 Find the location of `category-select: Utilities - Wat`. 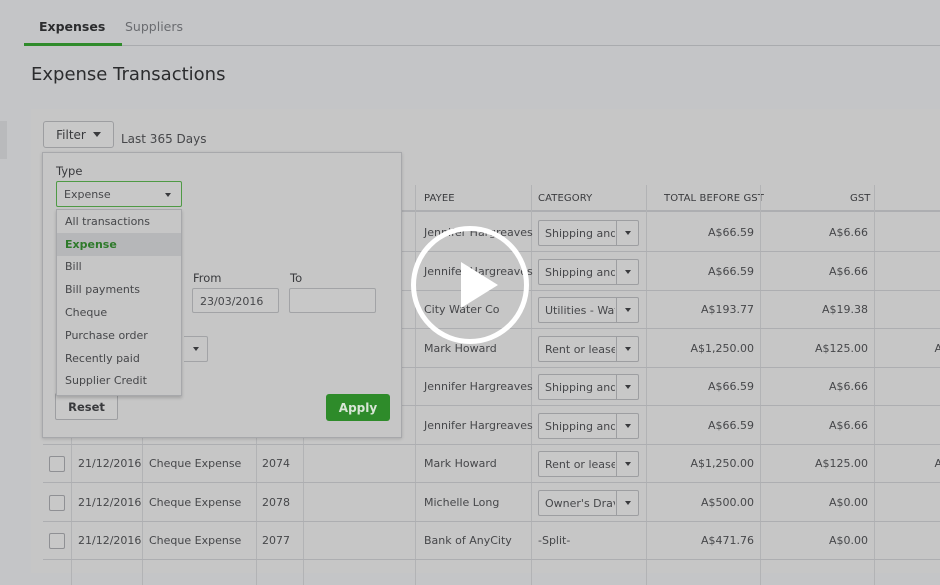

category-select: Utilities - Wat is located at coordinates (588, 310).